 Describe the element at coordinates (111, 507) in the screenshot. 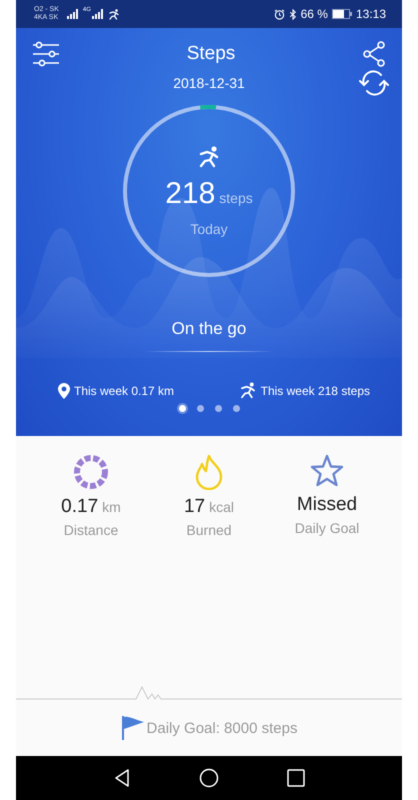

I see `stat-unit: km` at that location.